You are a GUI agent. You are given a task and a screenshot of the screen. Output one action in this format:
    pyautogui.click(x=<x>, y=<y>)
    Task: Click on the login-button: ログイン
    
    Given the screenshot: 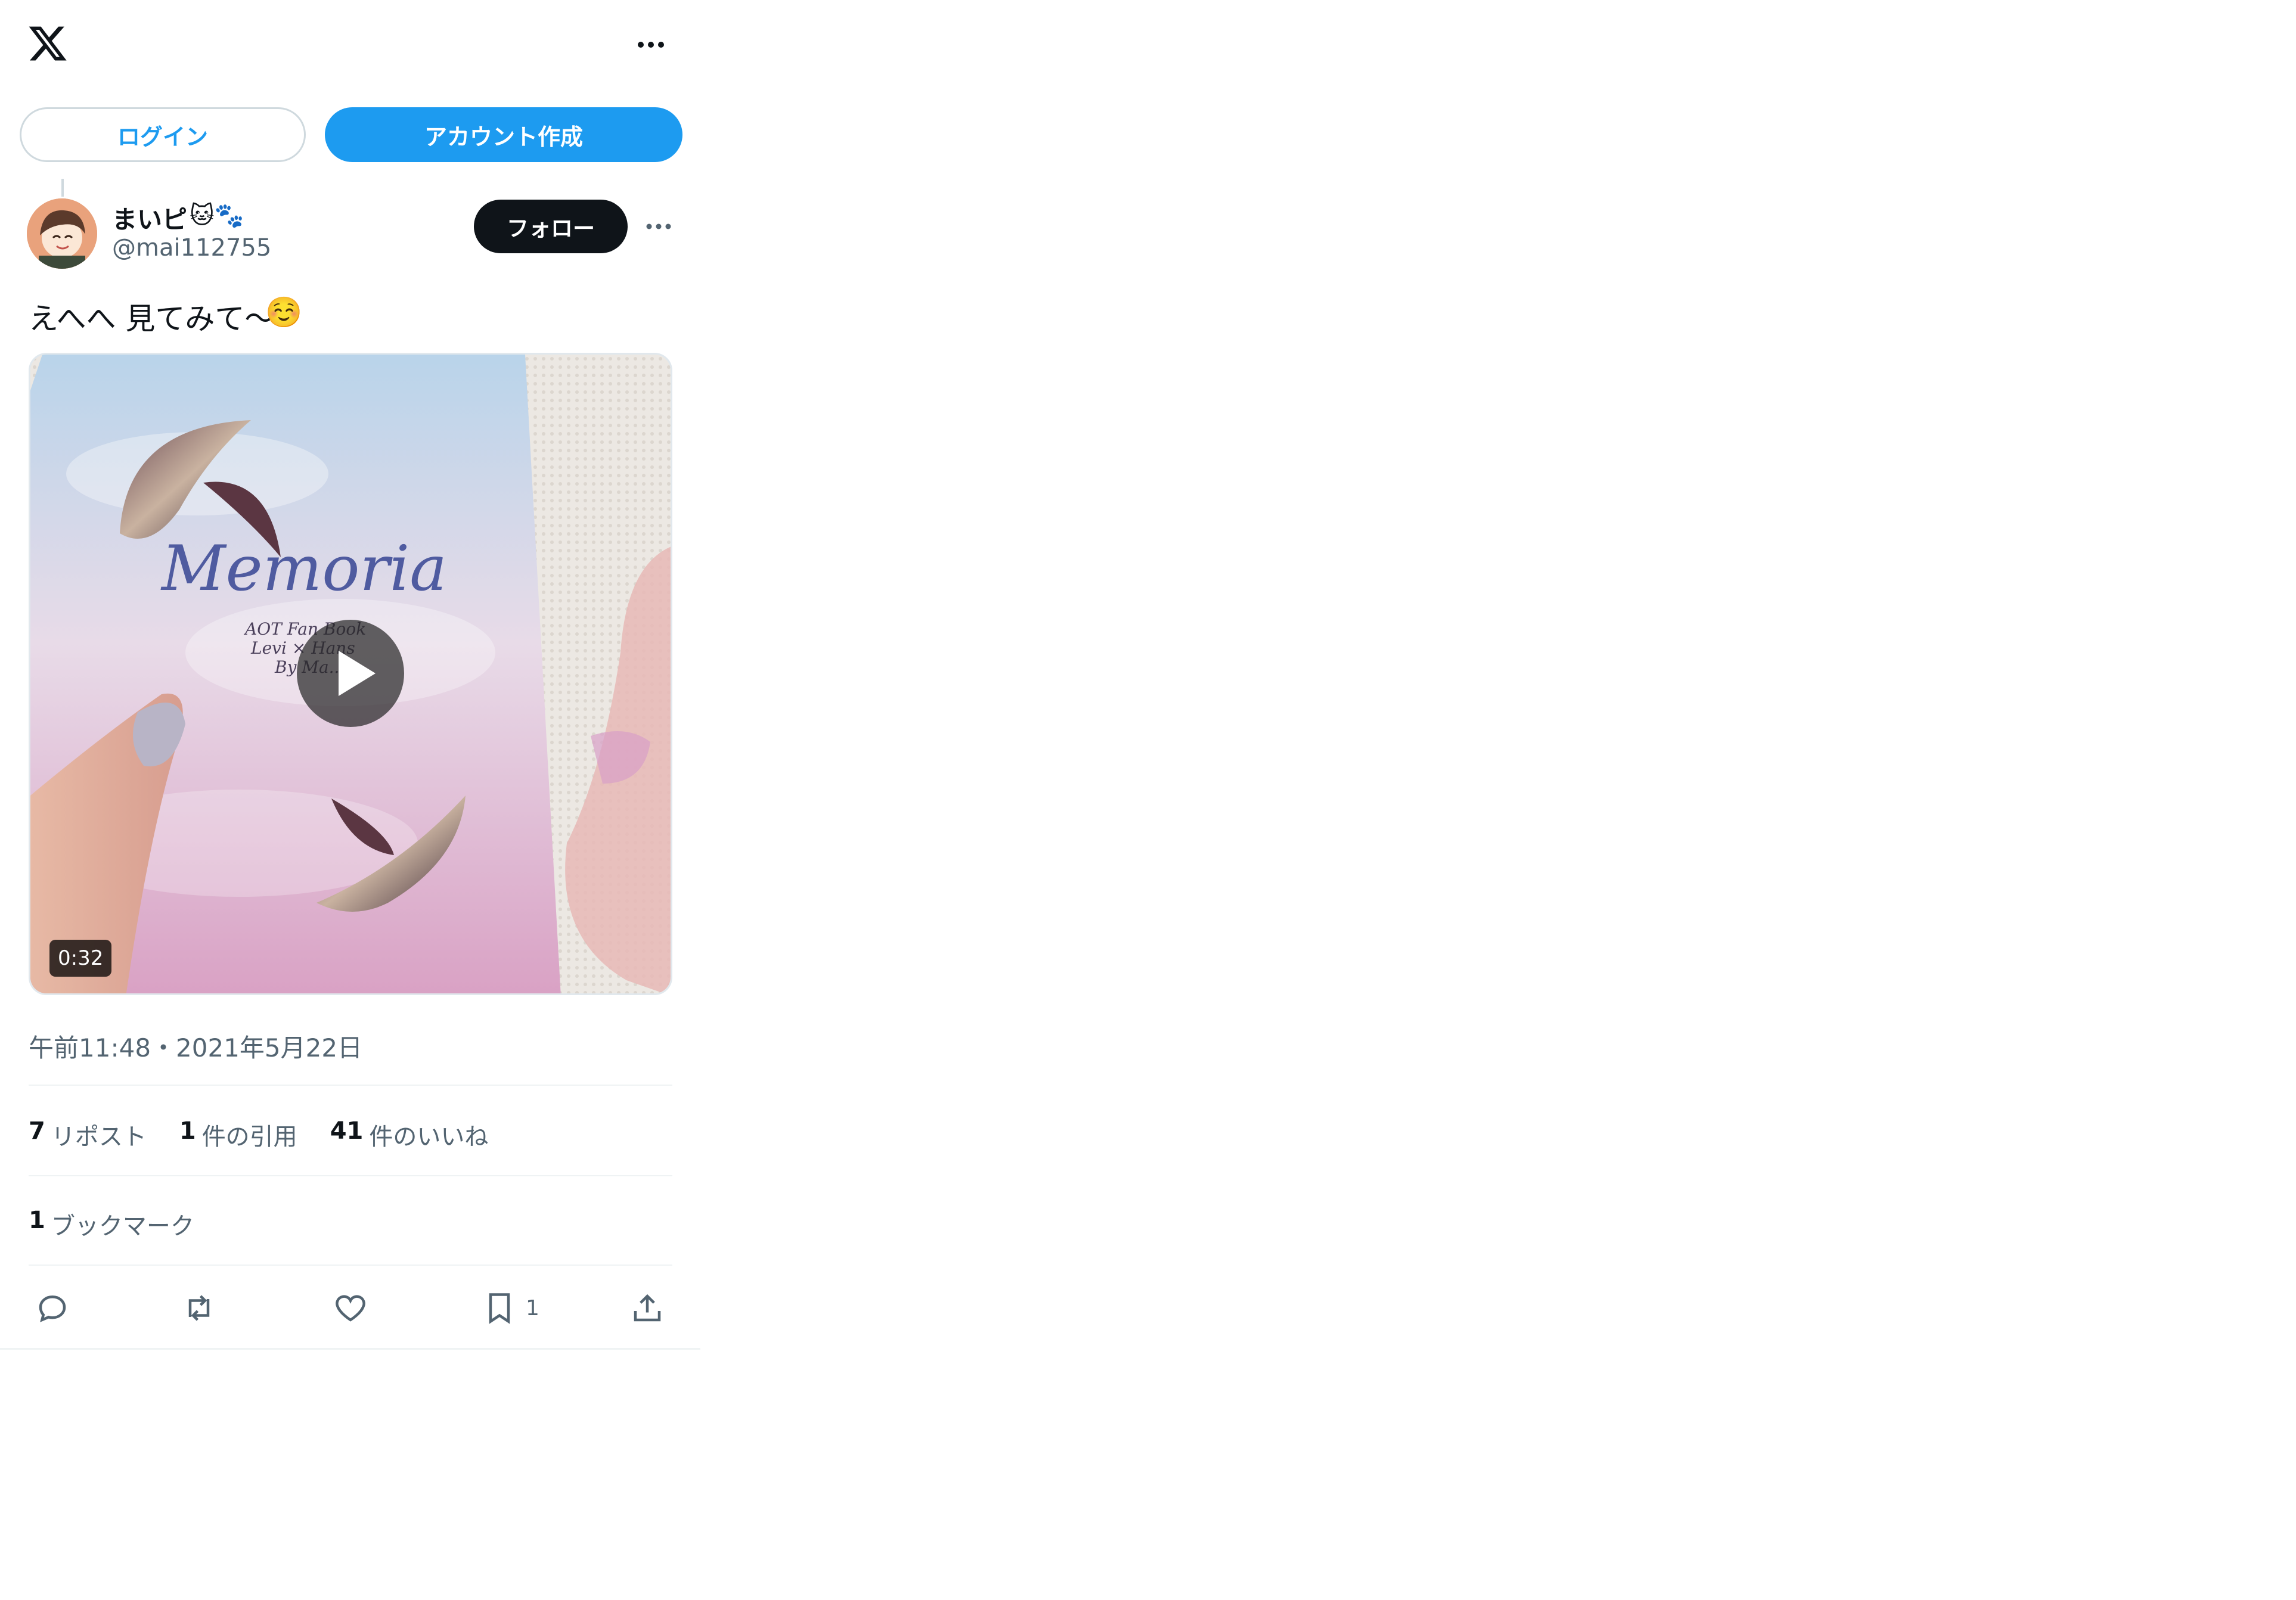 What is the action you would take?
    pyautogui.click(x=163, y=135)
    